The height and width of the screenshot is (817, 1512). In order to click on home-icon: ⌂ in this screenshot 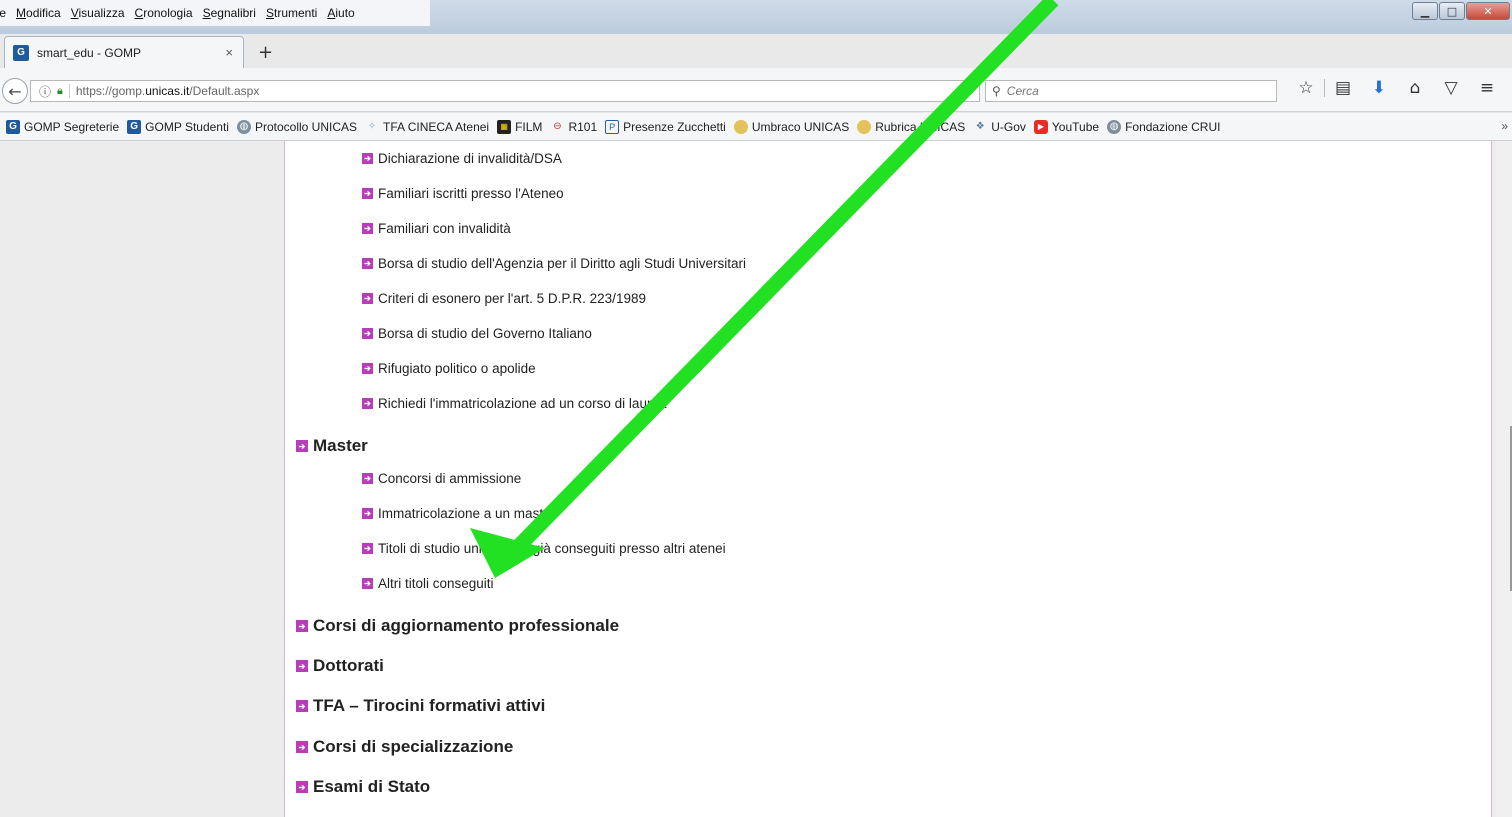, I will do `click(1415, 88)`.